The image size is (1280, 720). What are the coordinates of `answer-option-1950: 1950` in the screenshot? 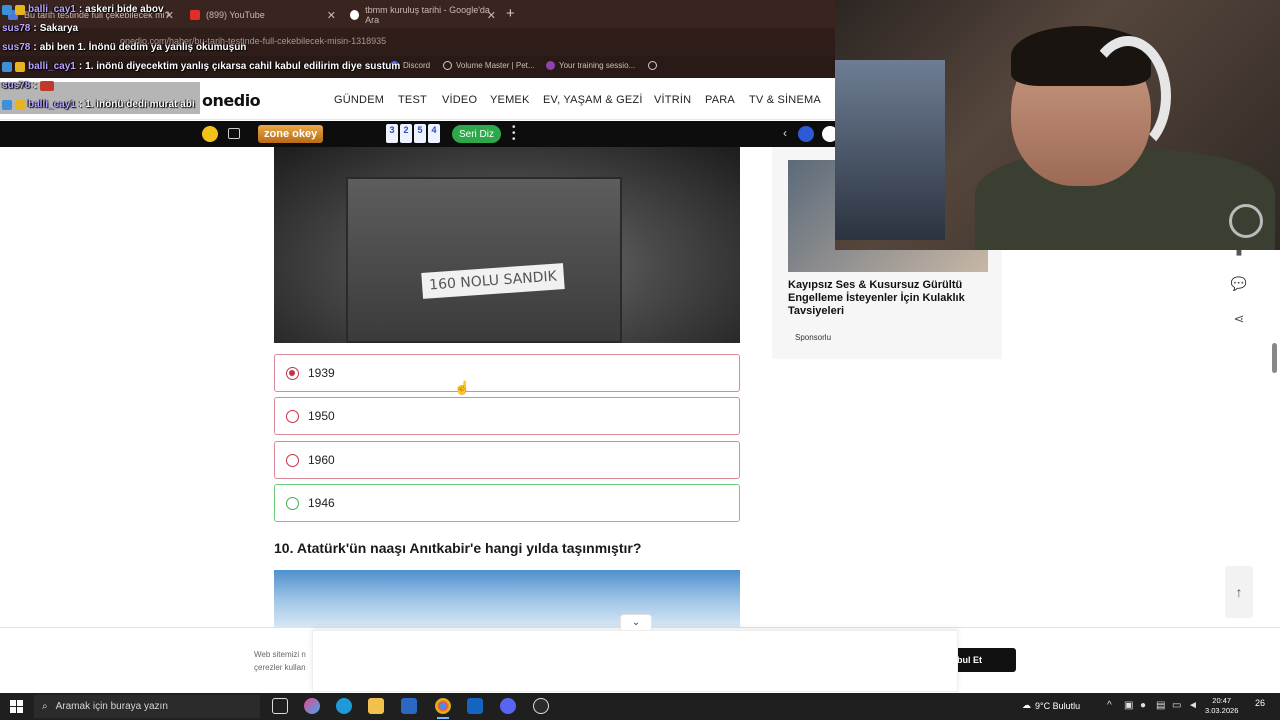 It's located at (507, 416).